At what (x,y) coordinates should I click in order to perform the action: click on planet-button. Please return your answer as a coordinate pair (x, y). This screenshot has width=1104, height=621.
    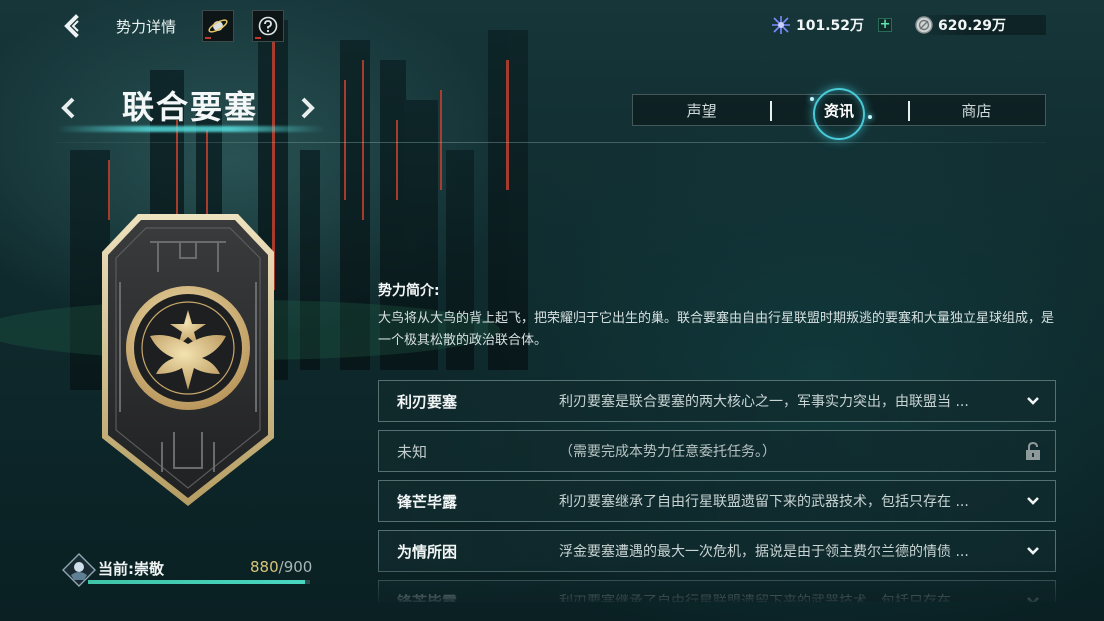
    Looking at the image, I should click on (218, 26).